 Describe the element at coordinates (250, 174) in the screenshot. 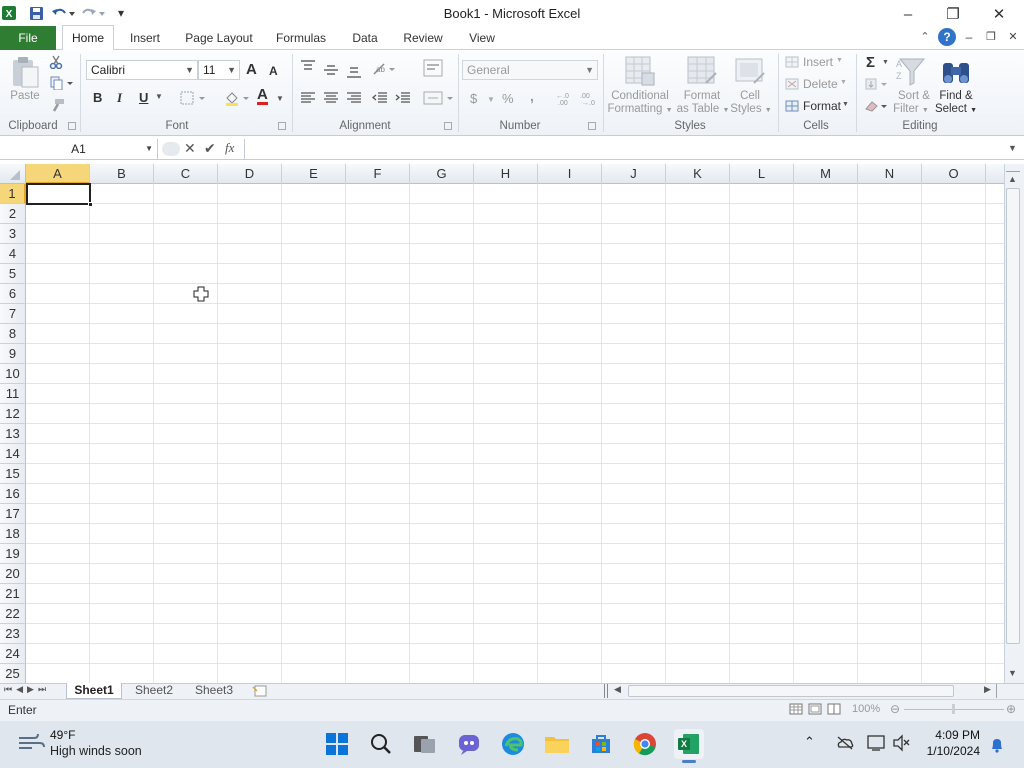

I see `column-header-d: D` at that location.